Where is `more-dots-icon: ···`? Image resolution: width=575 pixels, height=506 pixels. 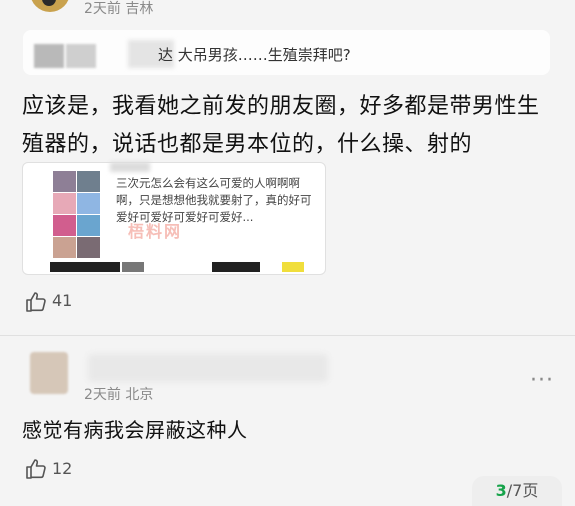 more-dots-icon: ··· is located at coordinates (542, 380).